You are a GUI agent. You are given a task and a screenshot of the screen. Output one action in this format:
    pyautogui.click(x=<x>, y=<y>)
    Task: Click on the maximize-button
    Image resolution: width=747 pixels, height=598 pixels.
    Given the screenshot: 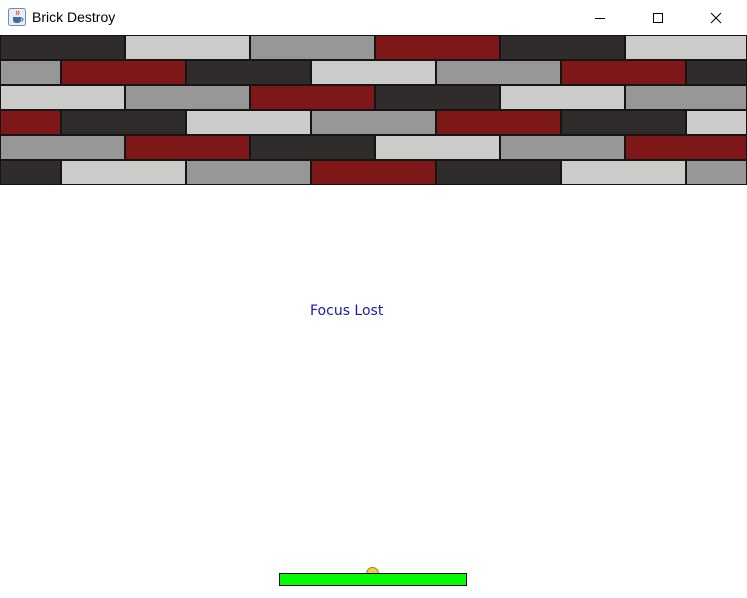 What is the action you would take?
    pyautogui.click(x=658, y=17)
    